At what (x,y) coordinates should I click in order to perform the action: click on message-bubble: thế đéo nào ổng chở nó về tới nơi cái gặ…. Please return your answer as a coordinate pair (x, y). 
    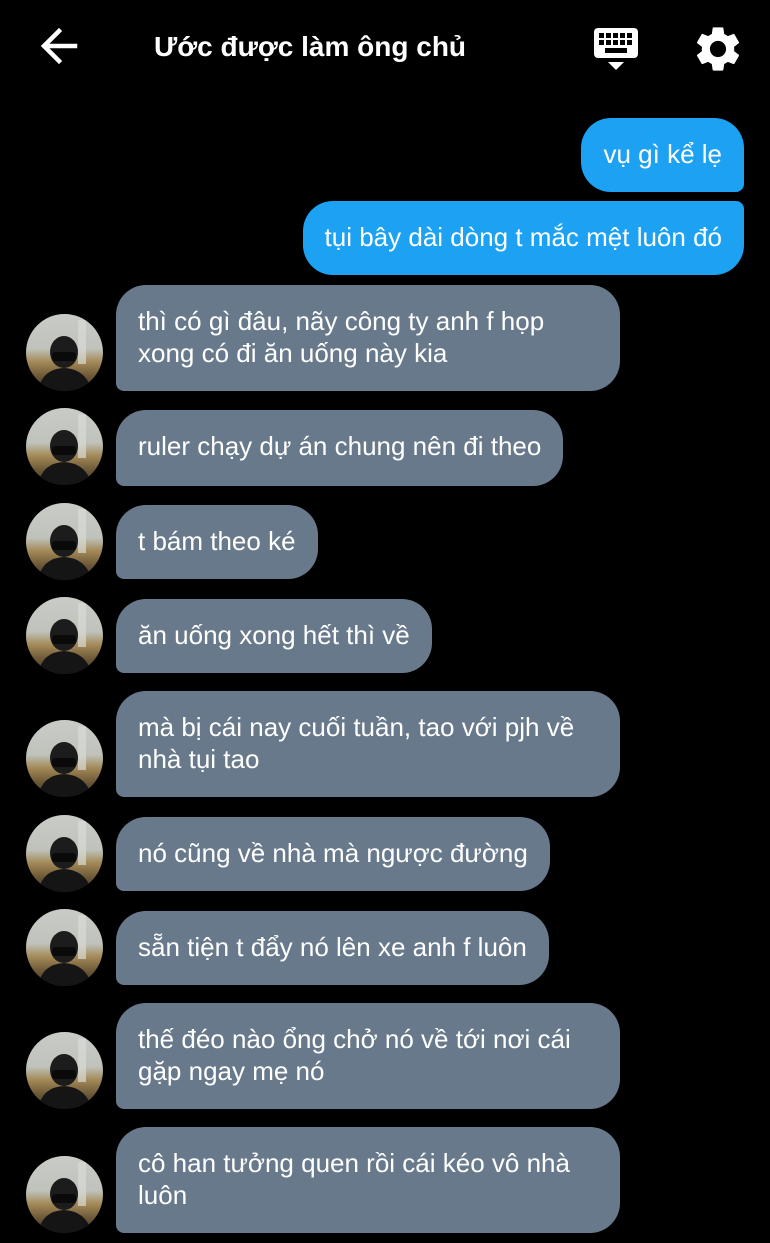
    Looking at the image, I should click on (368, 1056).